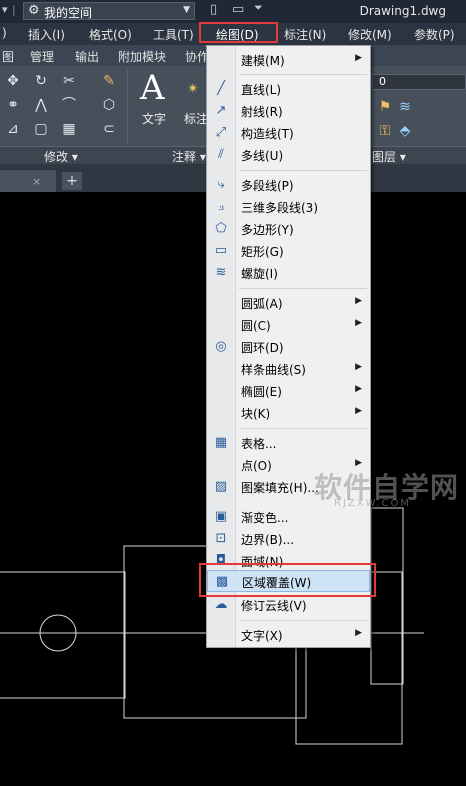 The image size is (466, 786). Describe the element at coordinates (305, 34) in the screenshot. I see `menu-dimension: 标注(N)` at that location.